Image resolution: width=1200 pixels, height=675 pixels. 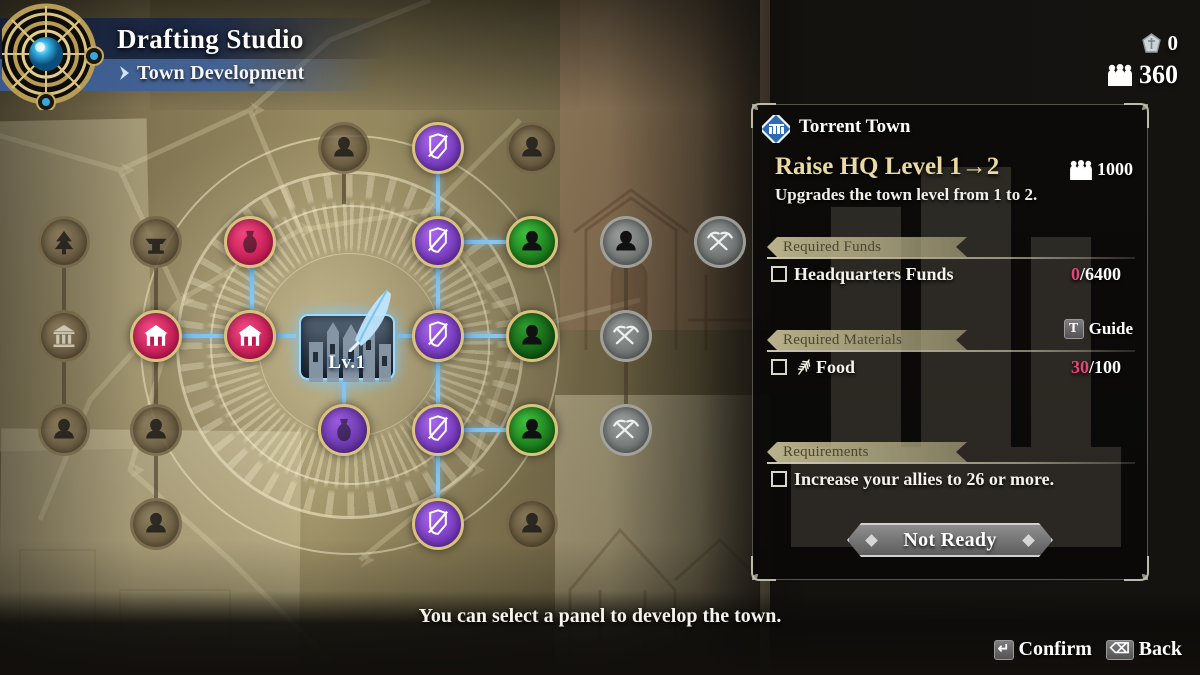 I want to click on building-icon, so click(x=64, y=336).